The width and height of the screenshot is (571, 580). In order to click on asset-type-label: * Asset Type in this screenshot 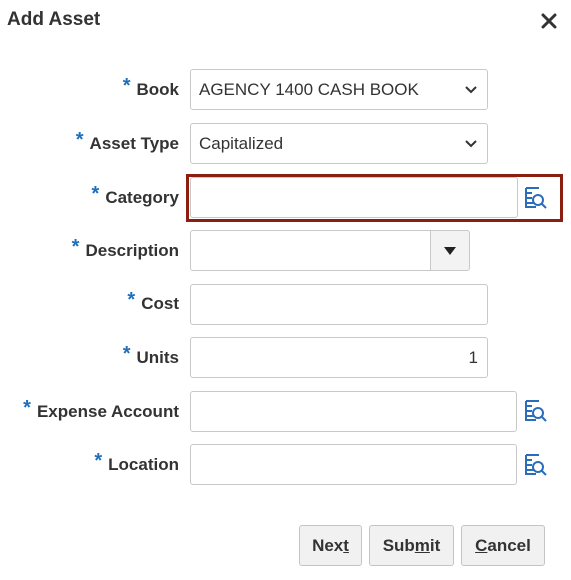, I will do `click(127, 141)`.